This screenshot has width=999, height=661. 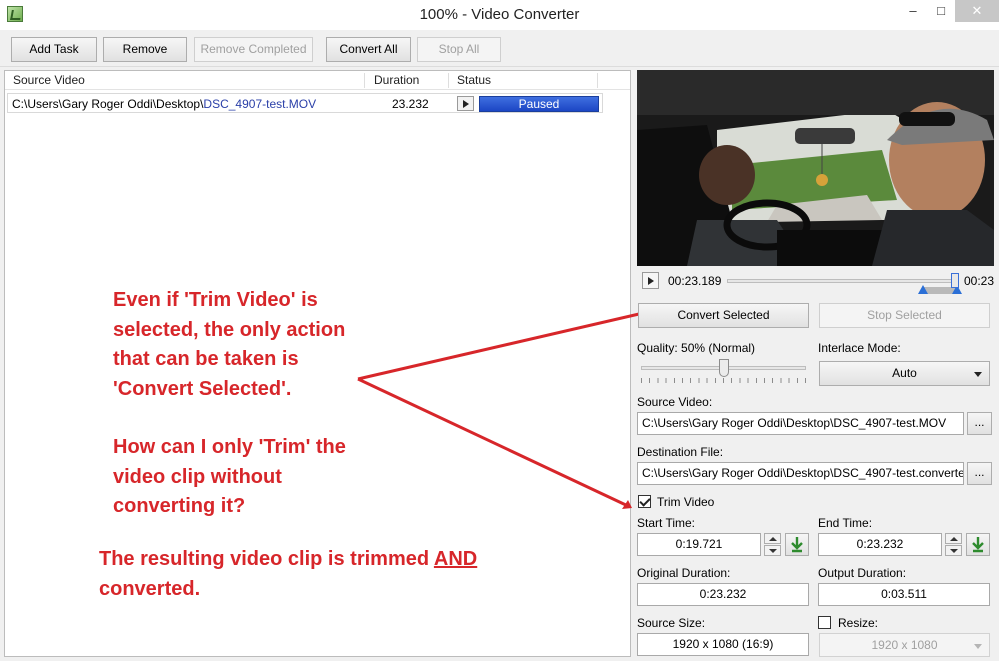 I want to click on set-start-time-button, so click(x=797, y=544).